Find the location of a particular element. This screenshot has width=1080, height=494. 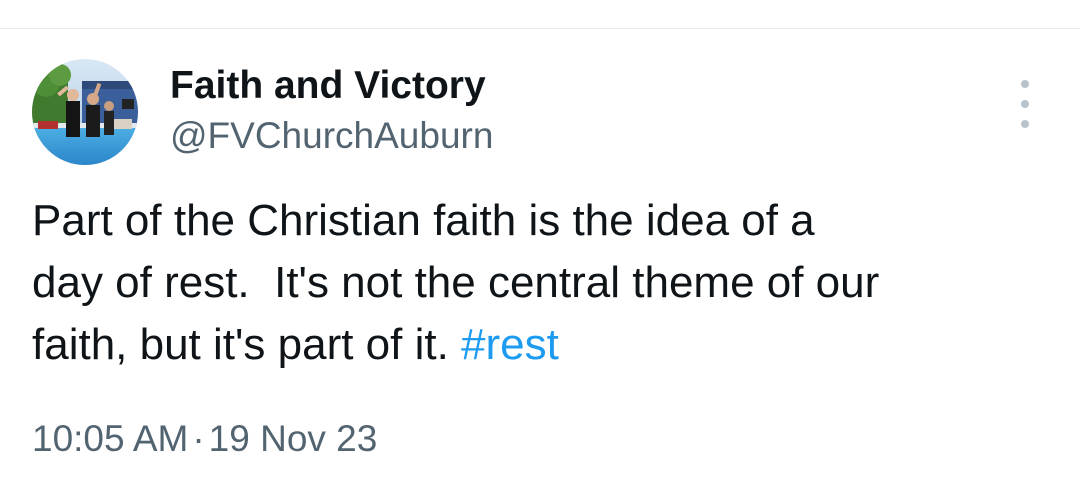

avatar is located at coordinates (85, 112).